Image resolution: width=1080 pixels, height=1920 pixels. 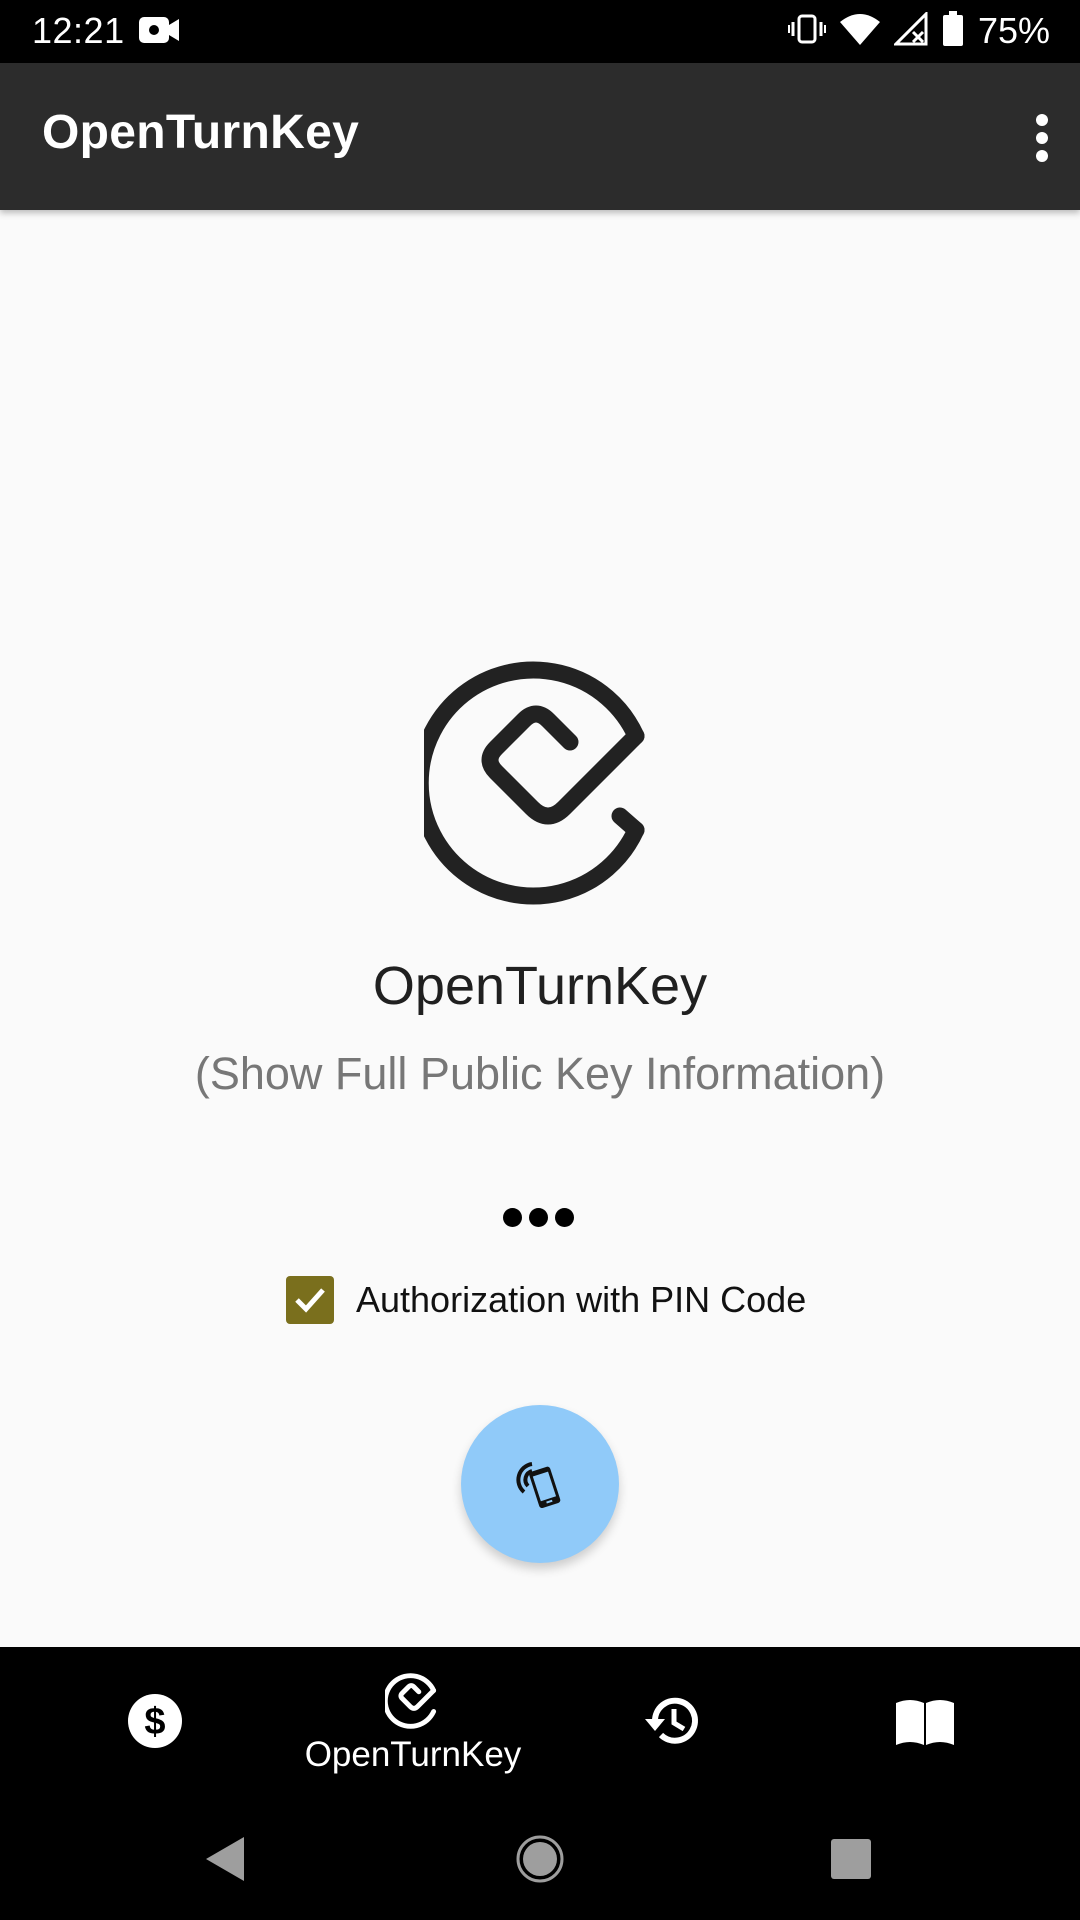 I want to click on status-time: 12:21, so click(x=78, y=30).